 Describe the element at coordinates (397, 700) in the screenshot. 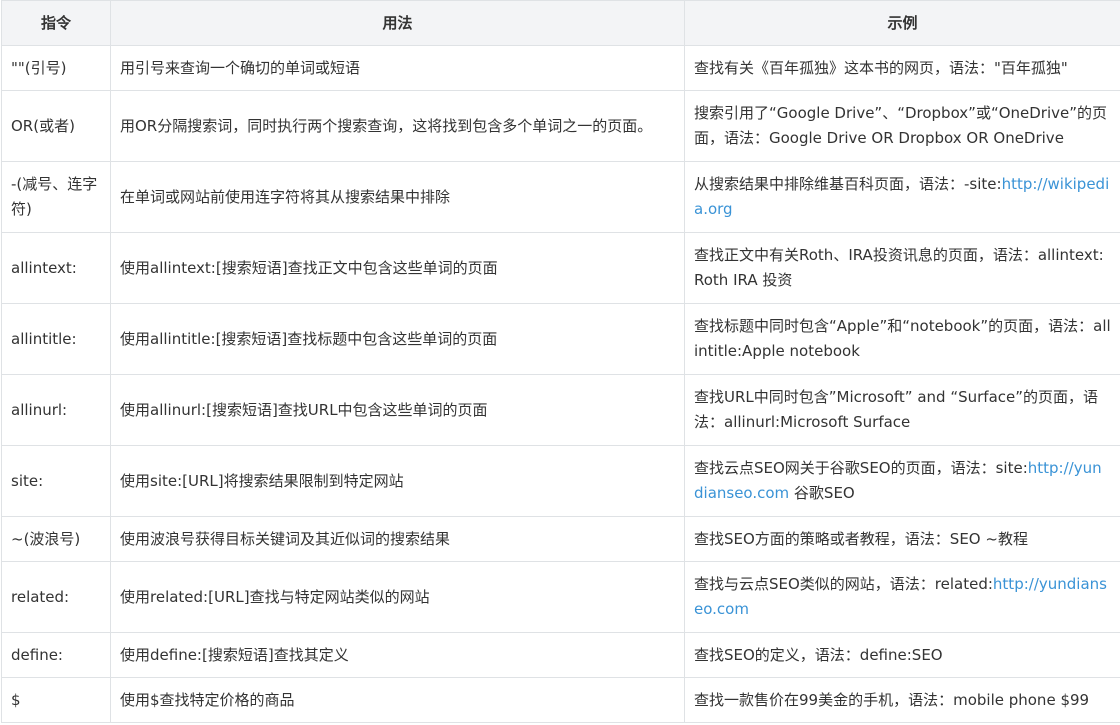

I see `usage-cell: 使用$查找特定价格的商品` at that location.